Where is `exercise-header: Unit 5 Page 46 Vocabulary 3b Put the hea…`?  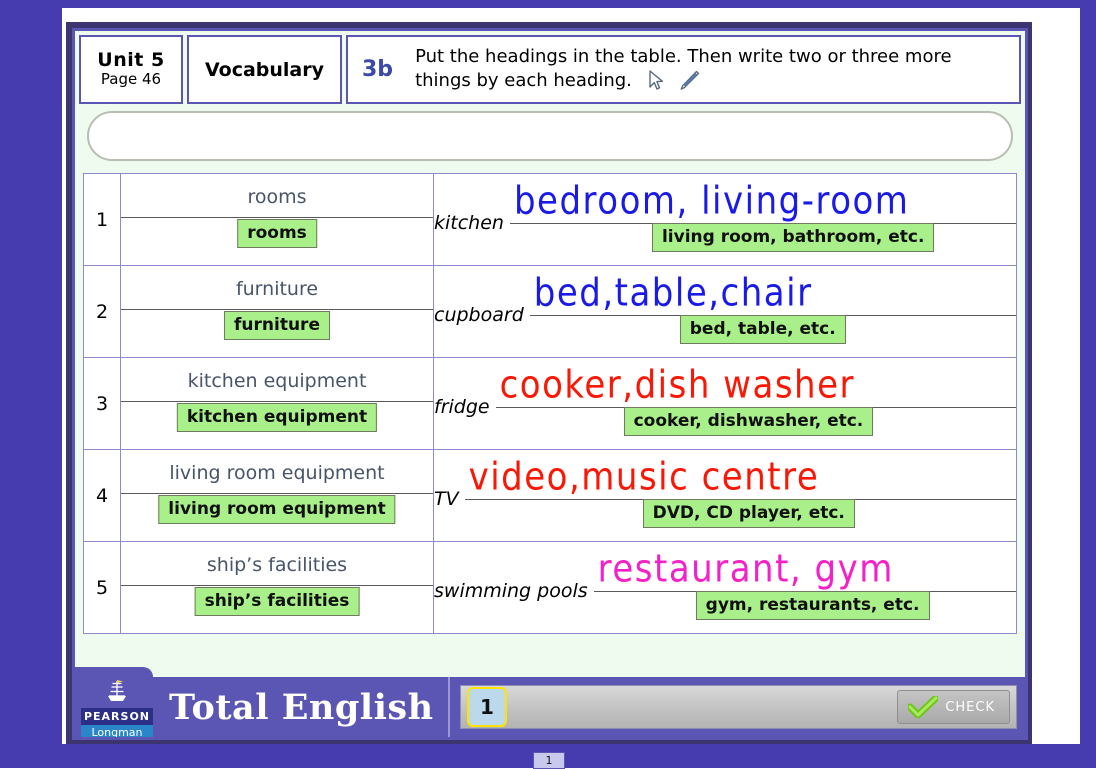
exercise-header: Unit 5 Page 46 Vocabulary 3b Put the hea… is located at coordinates (550, 67).